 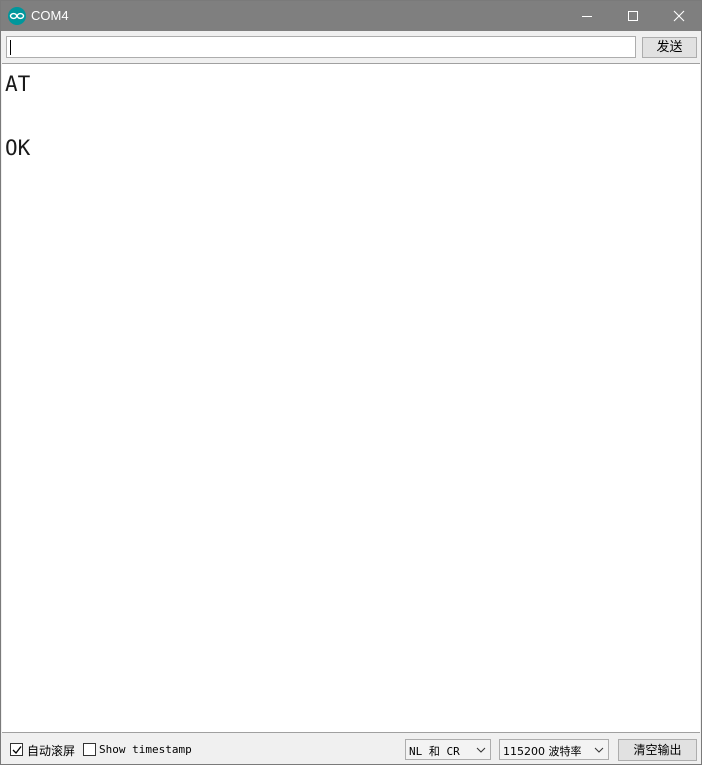 What do you see at coordinates (657, 750) in the screenshot?
I see `clear-output-button: 清空输出` at bounding box center [657, 750].